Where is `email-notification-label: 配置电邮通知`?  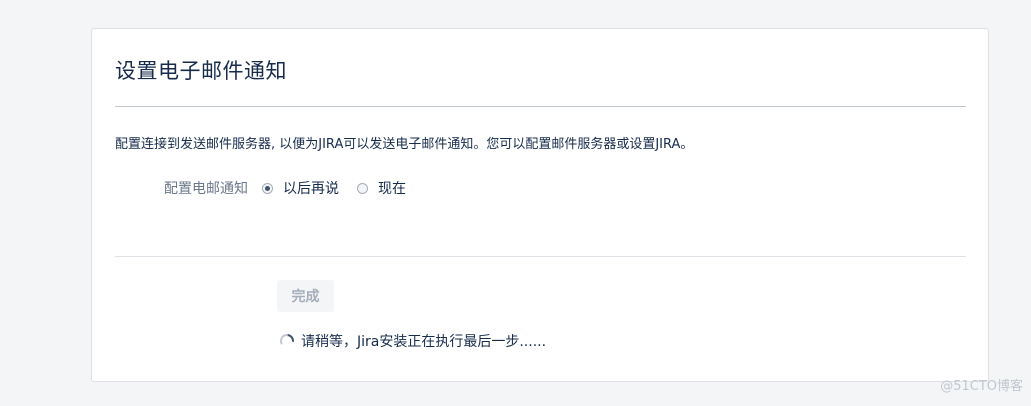 email-notification-label: 配置电邮通知 is located at coordinates (206, 189).